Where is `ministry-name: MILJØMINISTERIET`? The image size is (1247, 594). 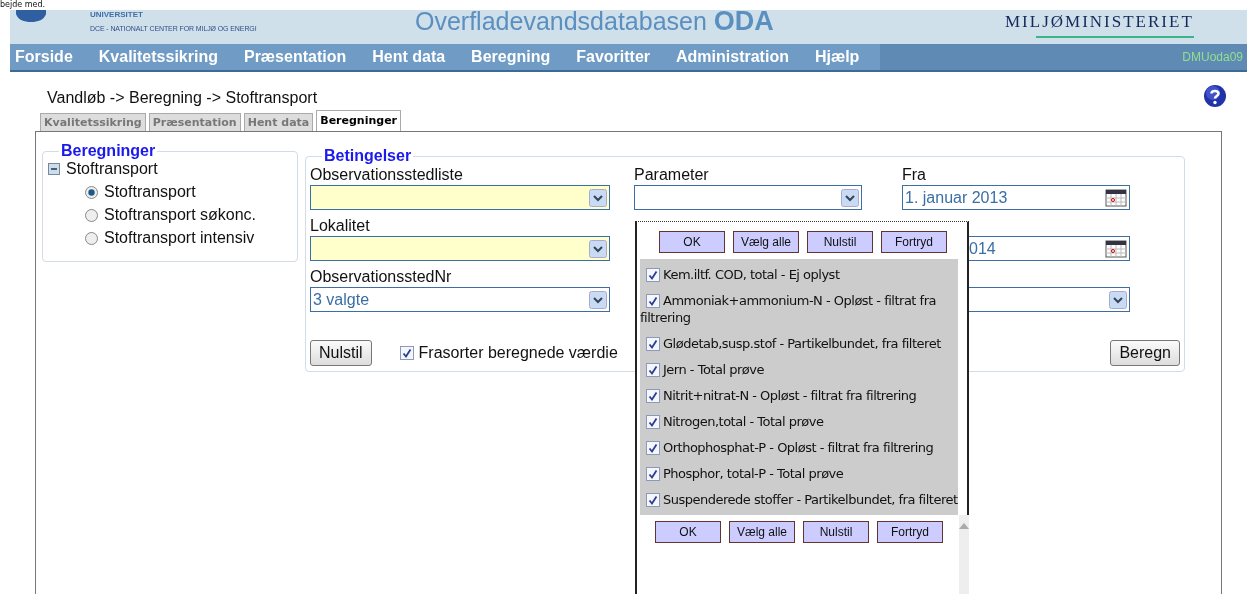
ministry-name: MILJØMINISTERIET is located at coordinates (1099, 22).